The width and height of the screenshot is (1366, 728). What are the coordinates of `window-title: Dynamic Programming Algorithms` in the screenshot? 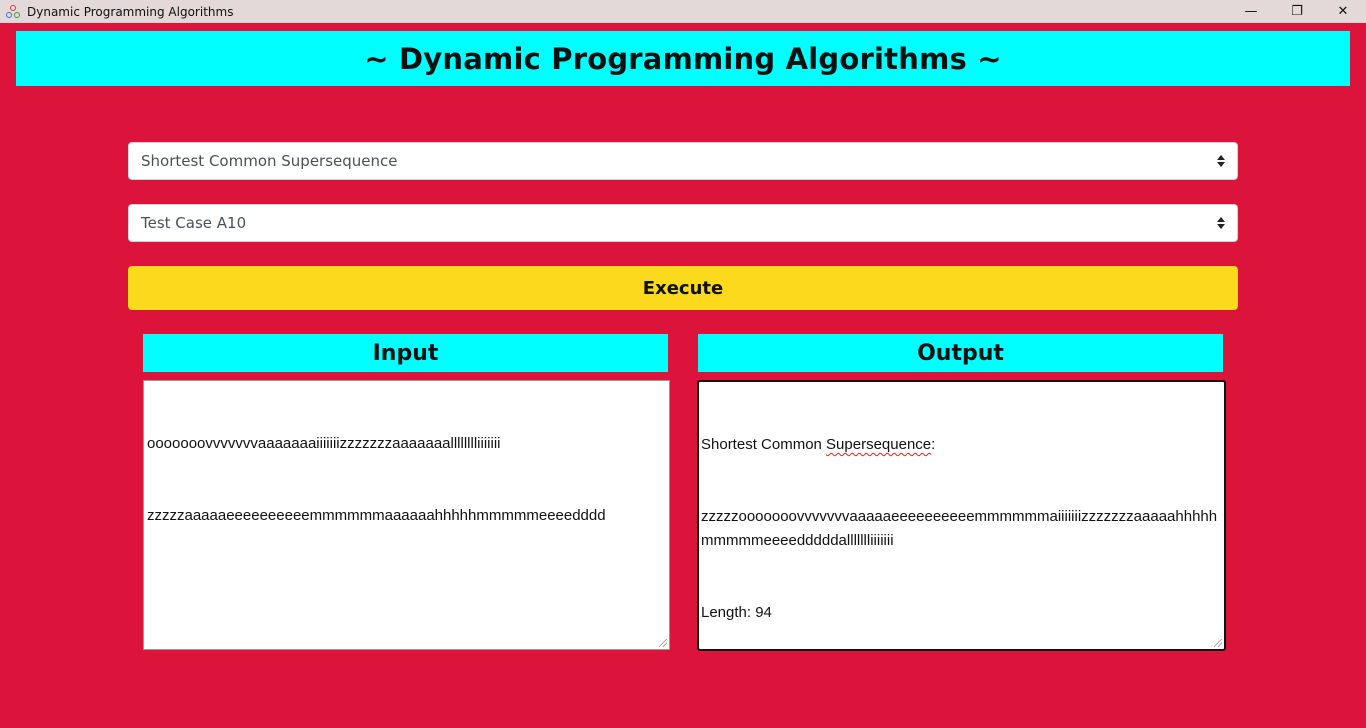 It's located at (130, 11).